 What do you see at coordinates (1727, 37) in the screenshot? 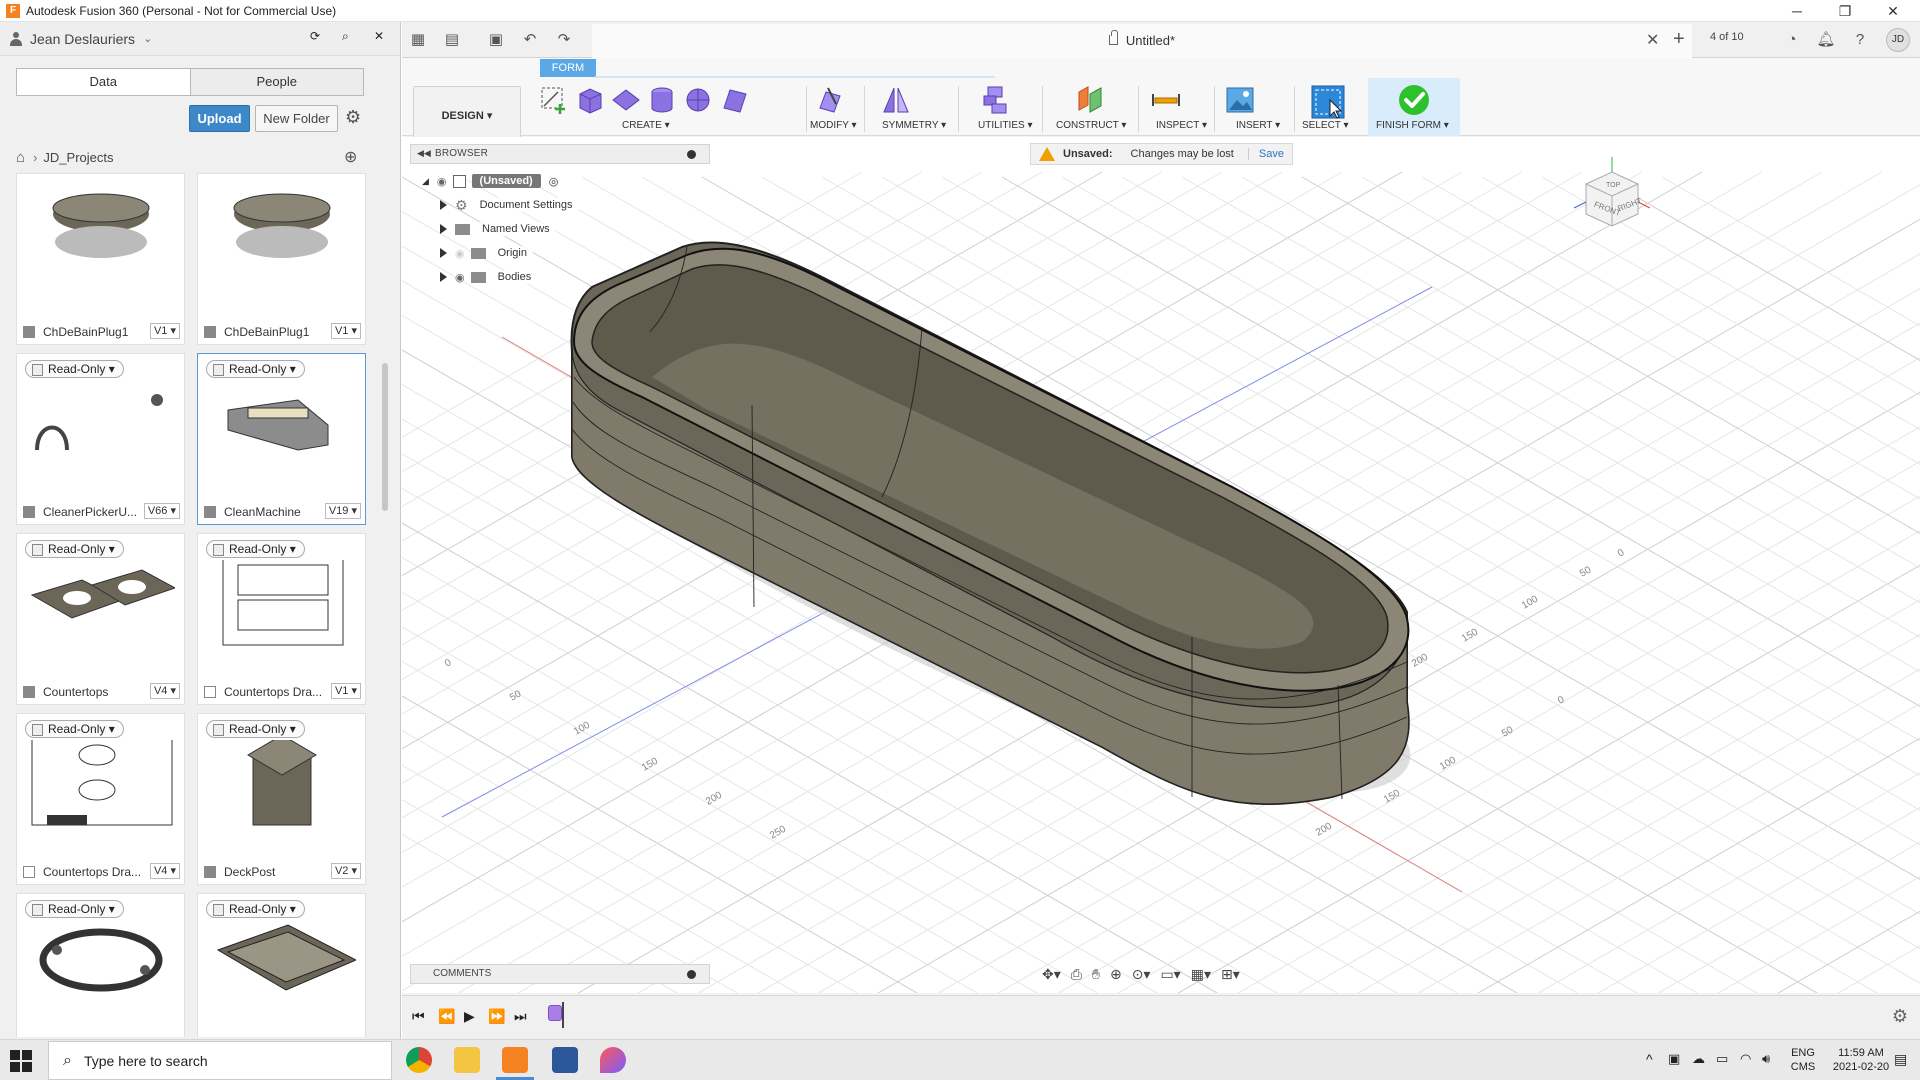
I see `job-status: 4 of 10` at bounding box center [1727, 37].